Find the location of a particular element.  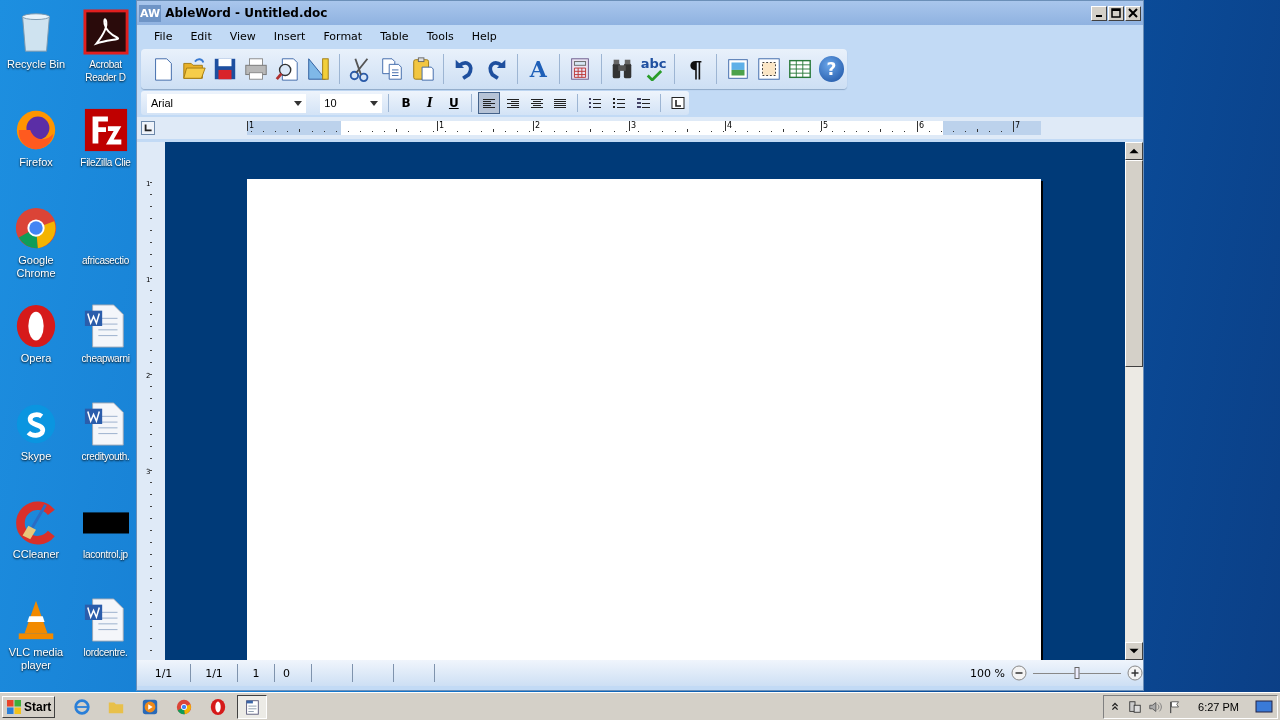

underline-button: U is located at coordinates (453, 103).